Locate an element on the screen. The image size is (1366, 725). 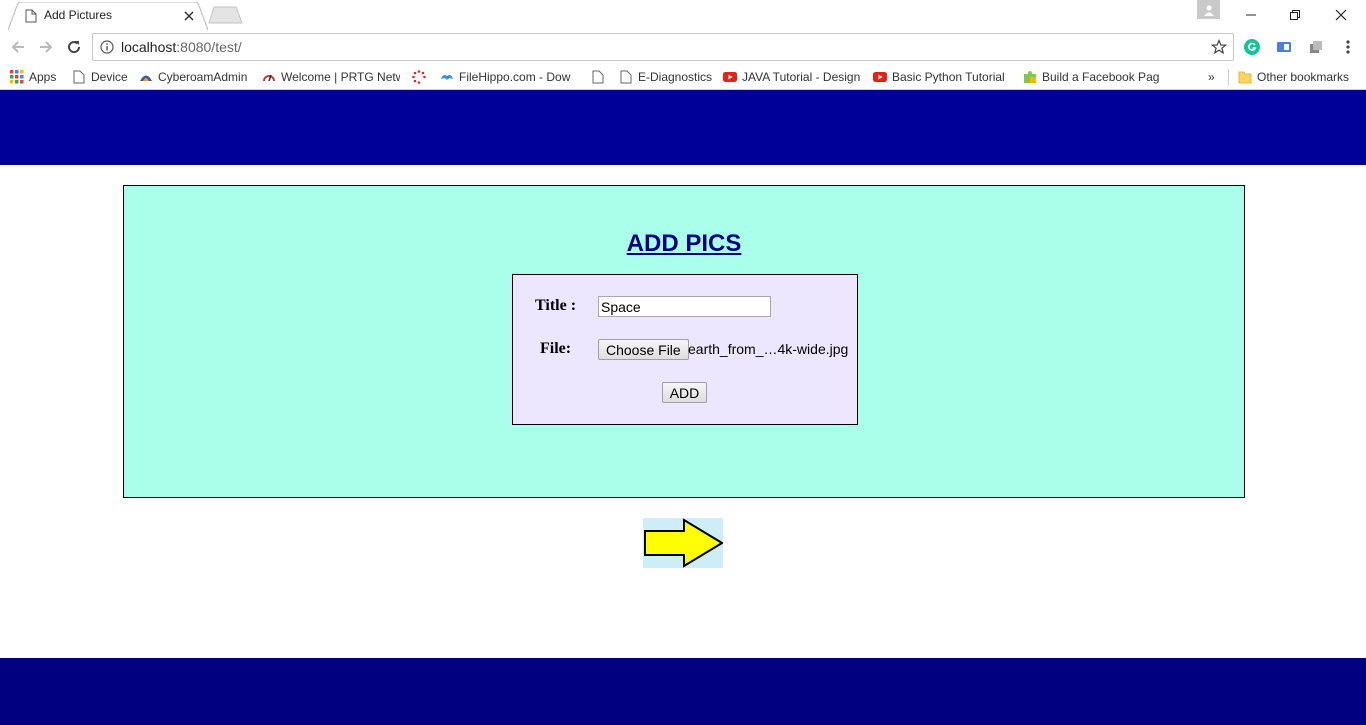
tab-title: Add Pictures is located at coordinates (78, 15).